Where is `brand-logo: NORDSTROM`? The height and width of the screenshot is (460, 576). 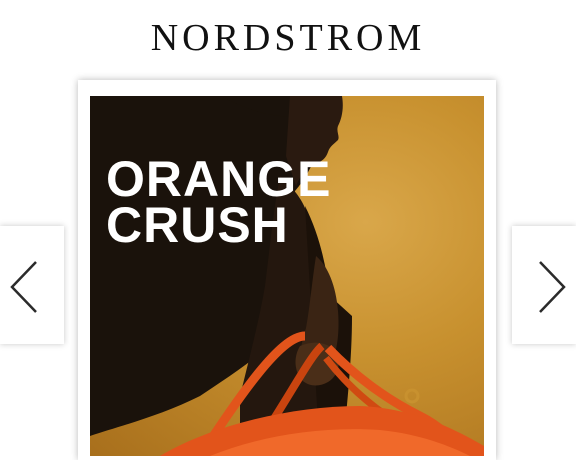 brand-logo: NORDSTROM is located at coordinates (288, 38).